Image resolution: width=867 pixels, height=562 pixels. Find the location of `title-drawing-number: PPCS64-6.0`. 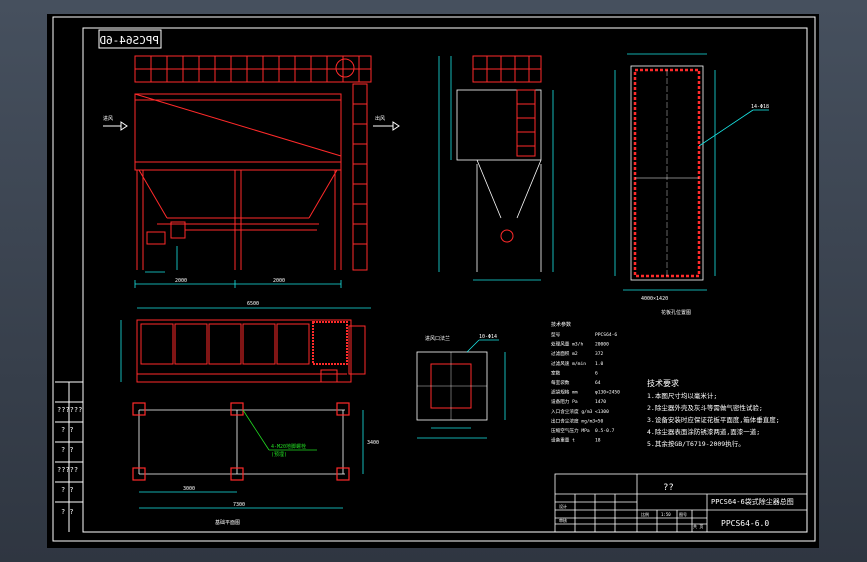

title-drawing-number: PPCS64-6.0 is located at coordinates (745, 523).